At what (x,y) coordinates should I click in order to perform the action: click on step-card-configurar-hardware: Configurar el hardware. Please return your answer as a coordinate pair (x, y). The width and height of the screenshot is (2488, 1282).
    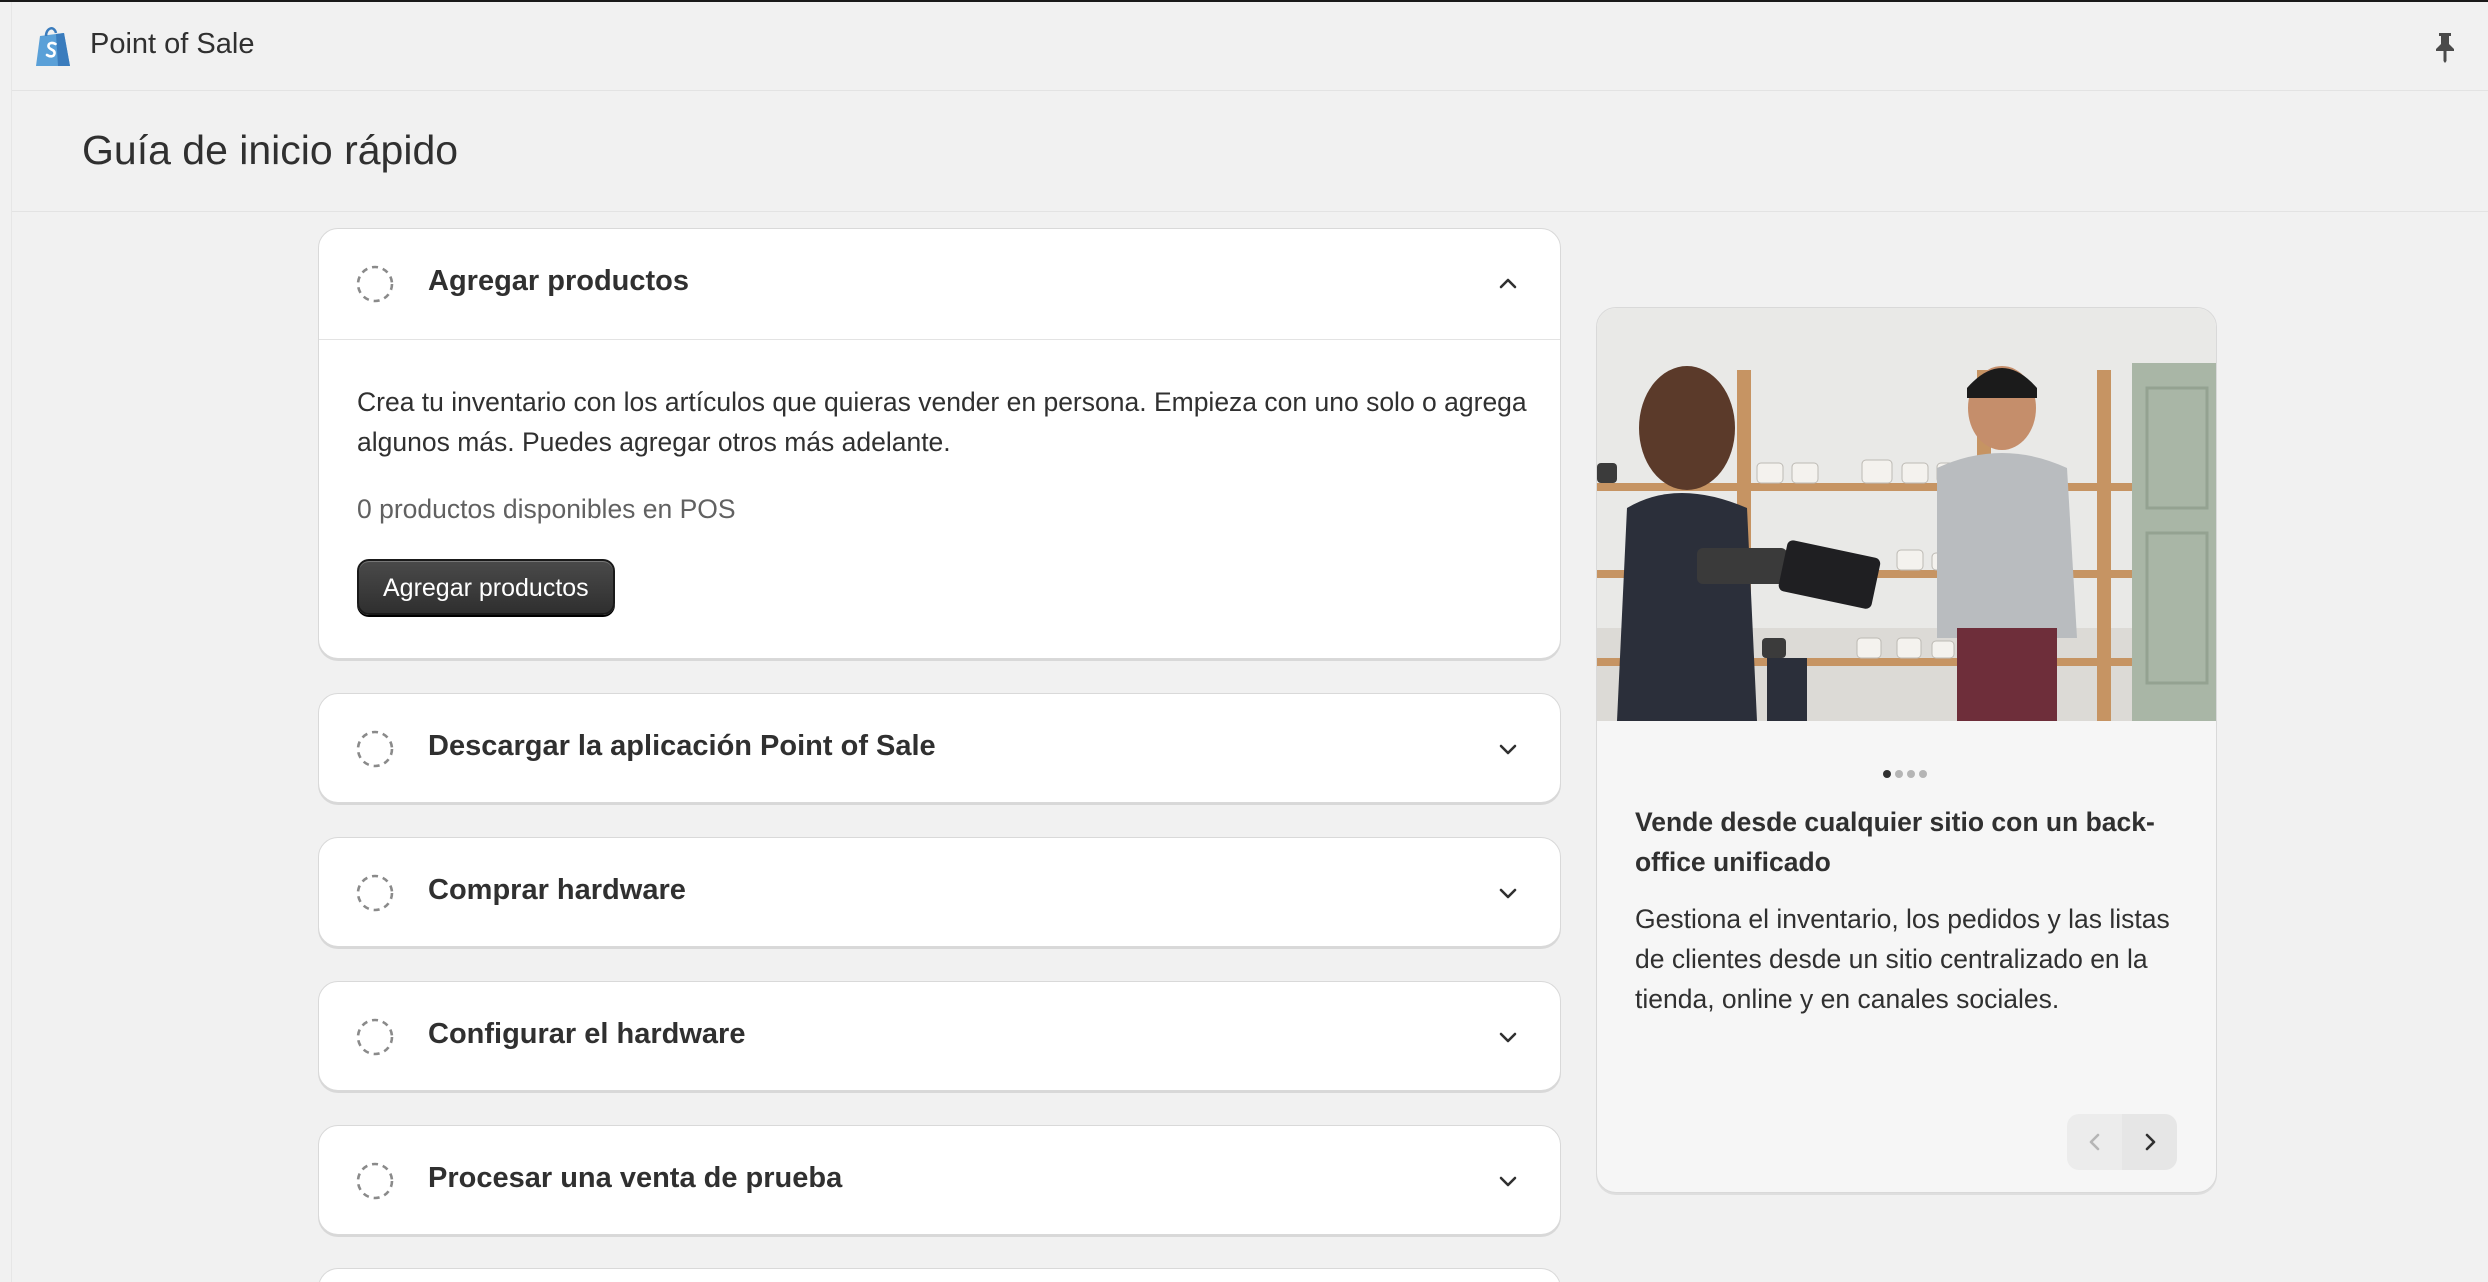
    Looking at the image, I should click on (939, 1036).